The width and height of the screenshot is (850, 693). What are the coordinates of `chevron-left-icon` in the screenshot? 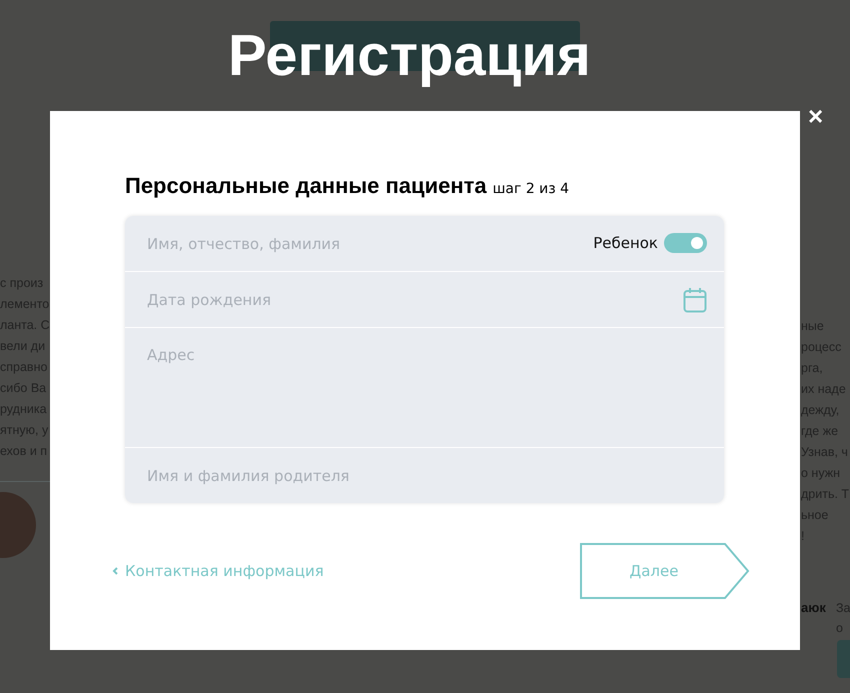 It's located at (115, 571).